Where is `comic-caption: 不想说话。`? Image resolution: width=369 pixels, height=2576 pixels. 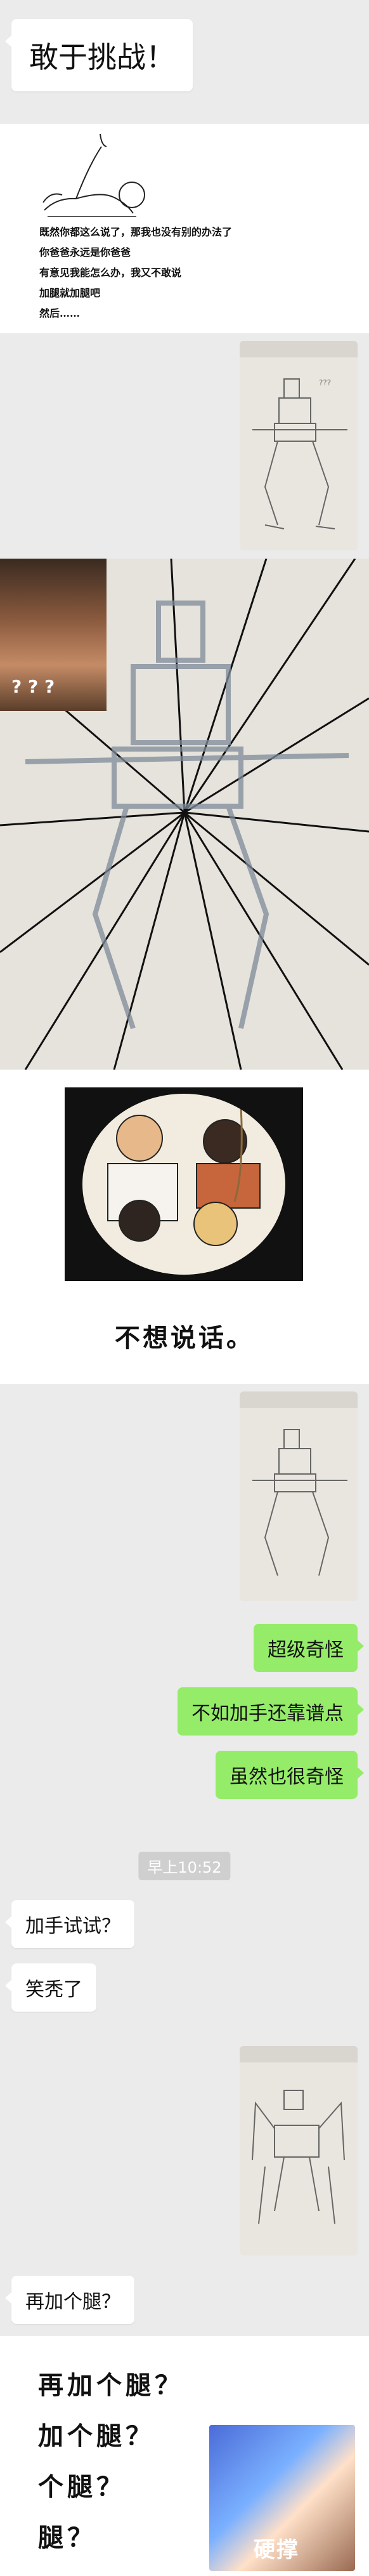
comic-caption: 不想说话。 is located at coordinates (184, 1338).